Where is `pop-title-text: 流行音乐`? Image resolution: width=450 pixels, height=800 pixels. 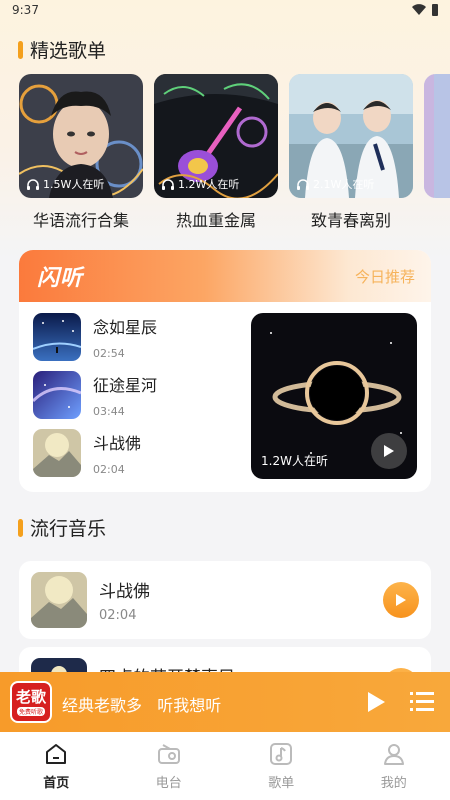 pop-title-text: 流行音乐 is located at coordinates (68, 529).